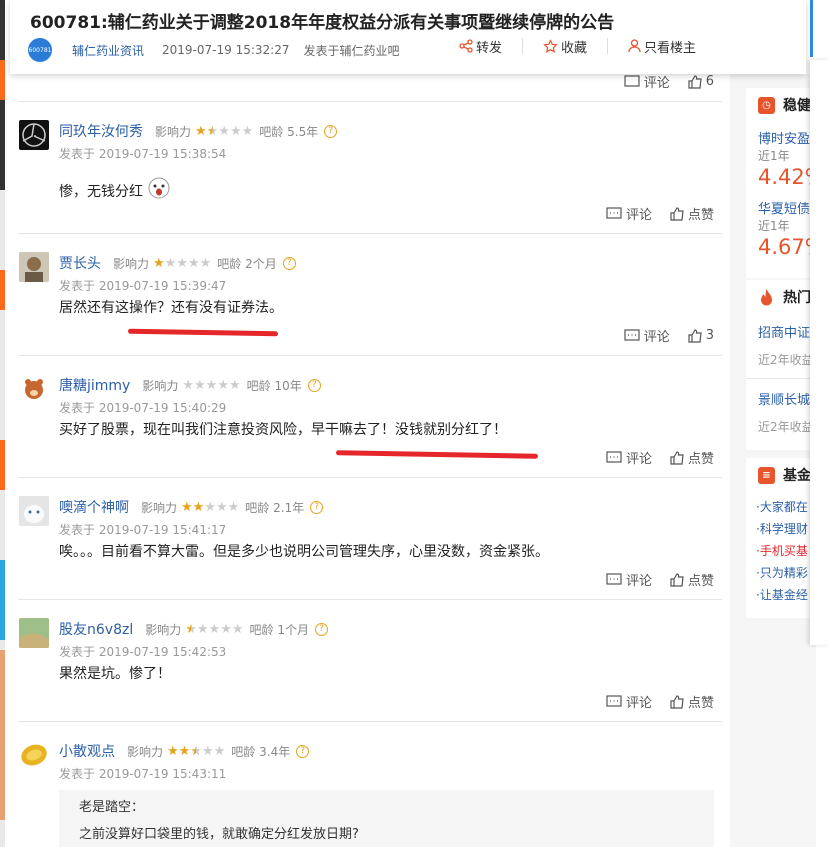 The image size is (829, 847). Describe the element at coordinates (819, 352) in the screenshot. I see `floating-side-panel` at that location.